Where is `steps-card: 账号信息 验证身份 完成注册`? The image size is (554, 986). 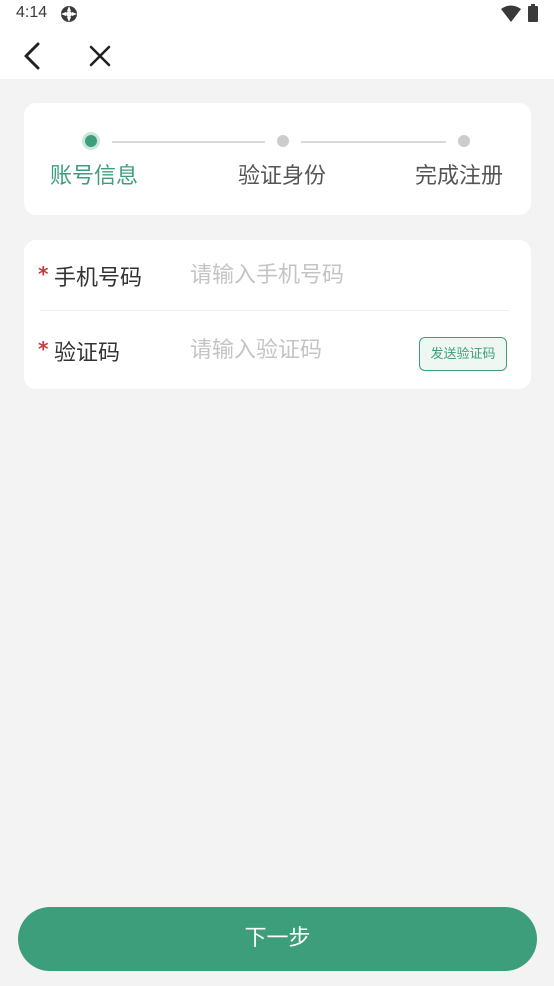
steps-card: 账号信息 验证身份 完成注册 is located at coordinates (277, 159).